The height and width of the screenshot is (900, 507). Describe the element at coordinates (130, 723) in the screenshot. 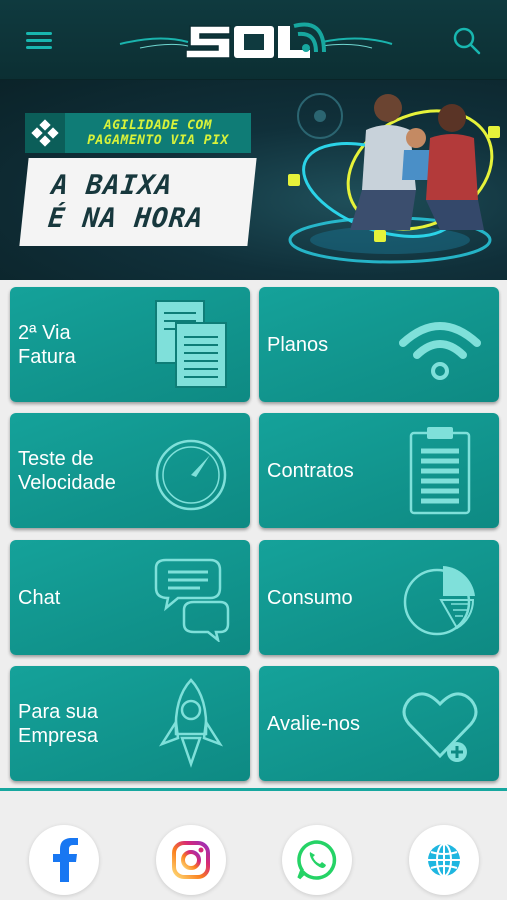

I see `tile-para-sua-empresa: Para sua Empresa` at that location.